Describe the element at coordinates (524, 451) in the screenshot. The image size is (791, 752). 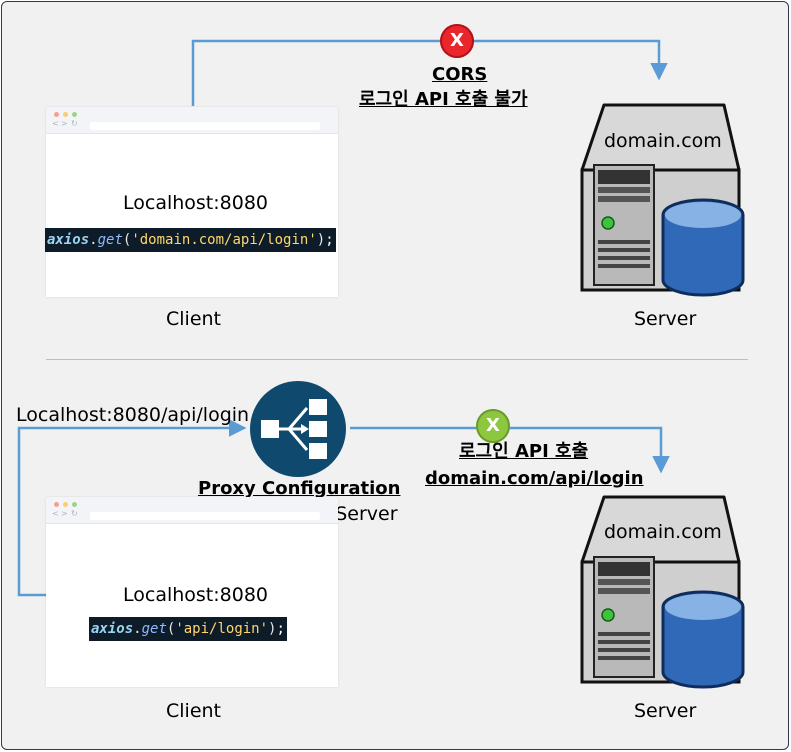
I see `login-call-label: 로그인 API 호출` at that location.